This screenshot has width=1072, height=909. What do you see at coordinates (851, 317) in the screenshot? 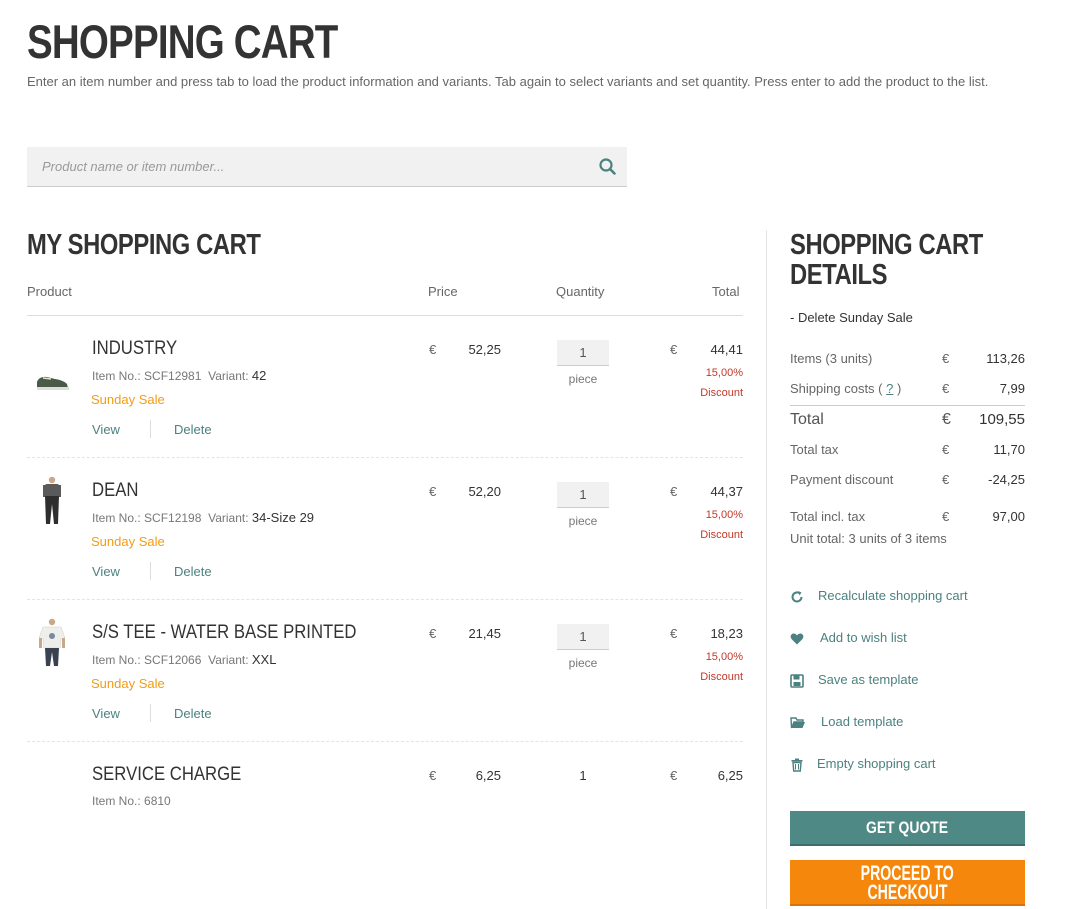
I see `delete-sale-link: - Delete Sunday Sale` at bounding box center [851, 317].